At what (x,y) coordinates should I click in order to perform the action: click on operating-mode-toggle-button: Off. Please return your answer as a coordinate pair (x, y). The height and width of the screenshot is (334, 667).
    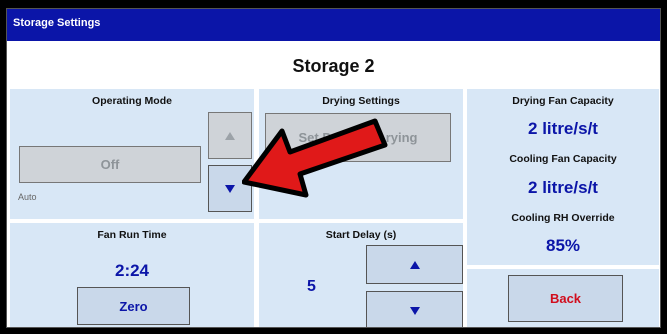
    Looking at the image, I should click on (110, 164).